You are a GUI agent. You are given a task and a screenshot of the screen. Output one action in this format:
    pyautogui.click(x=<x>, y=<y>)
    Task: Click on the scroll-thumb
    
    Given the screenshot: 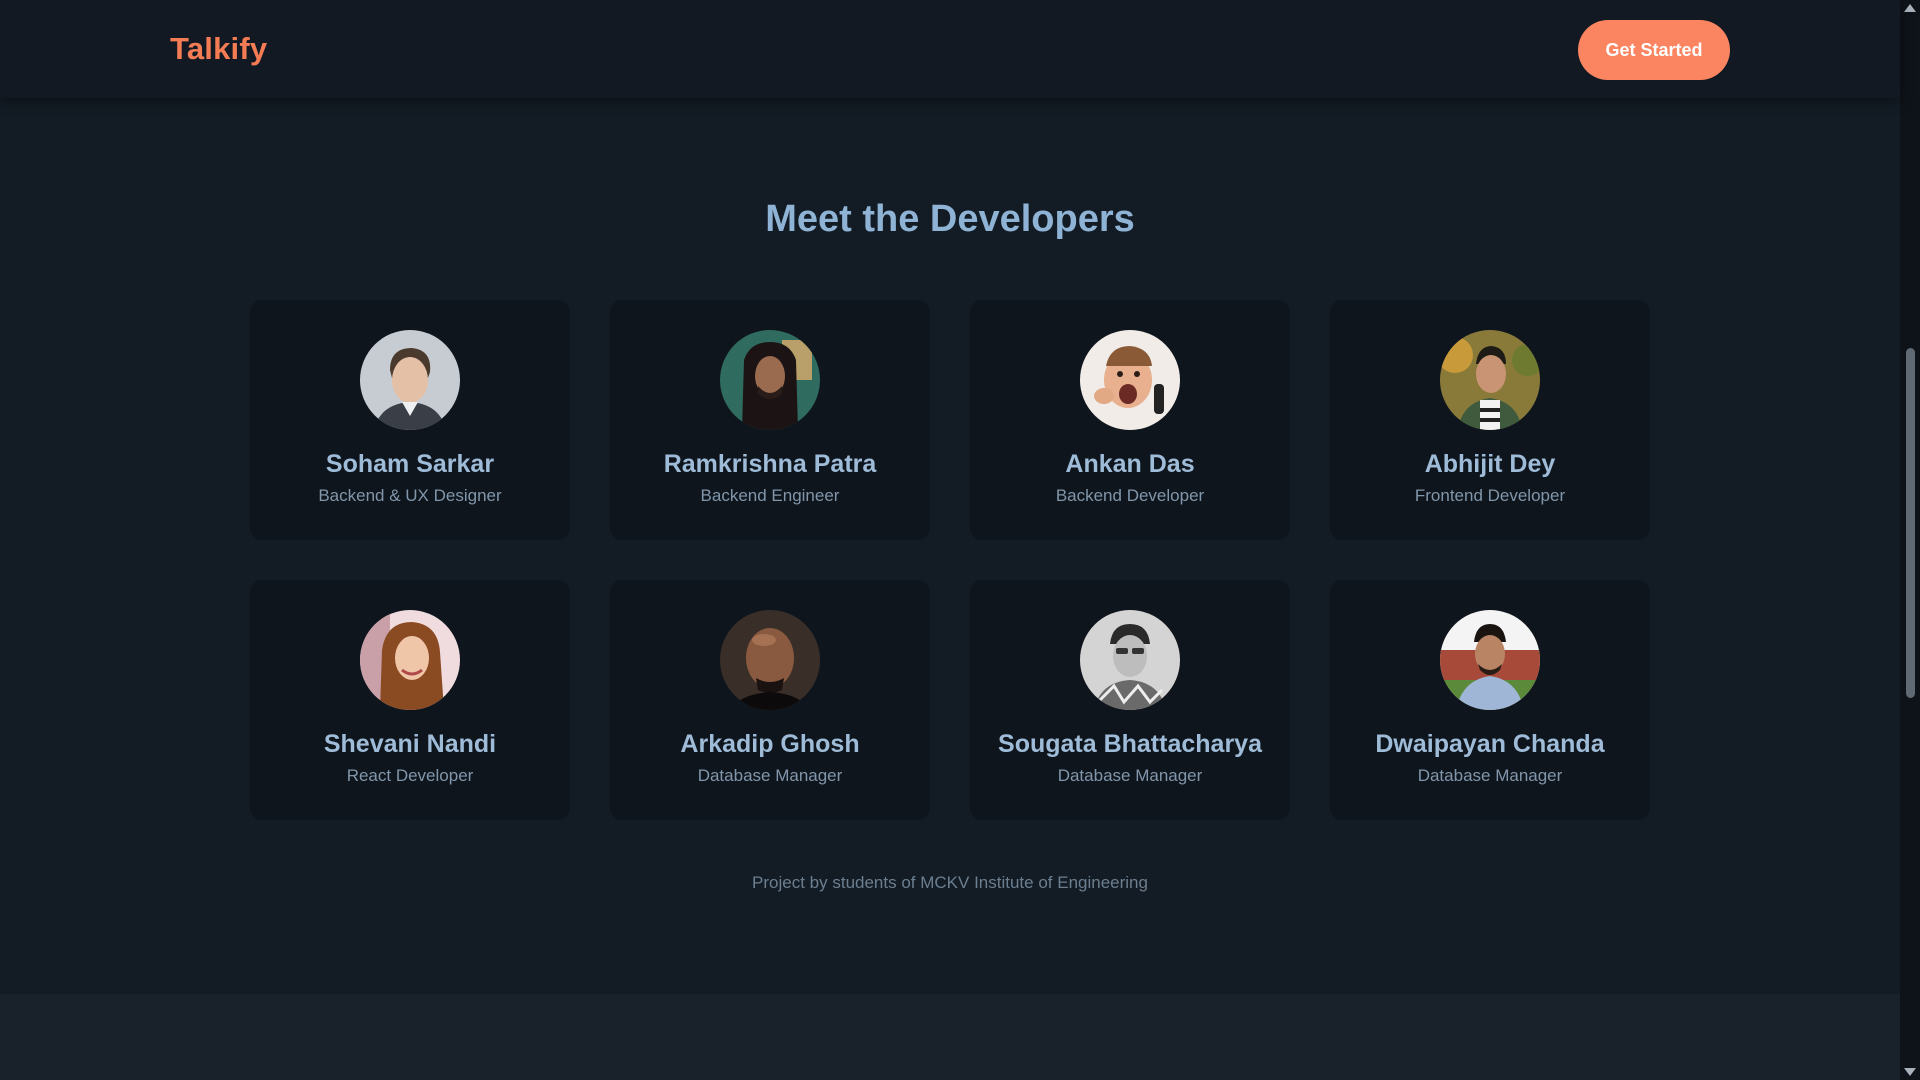 What is the action you would take?
    pyautogui.click(x=1910, y=523)
    